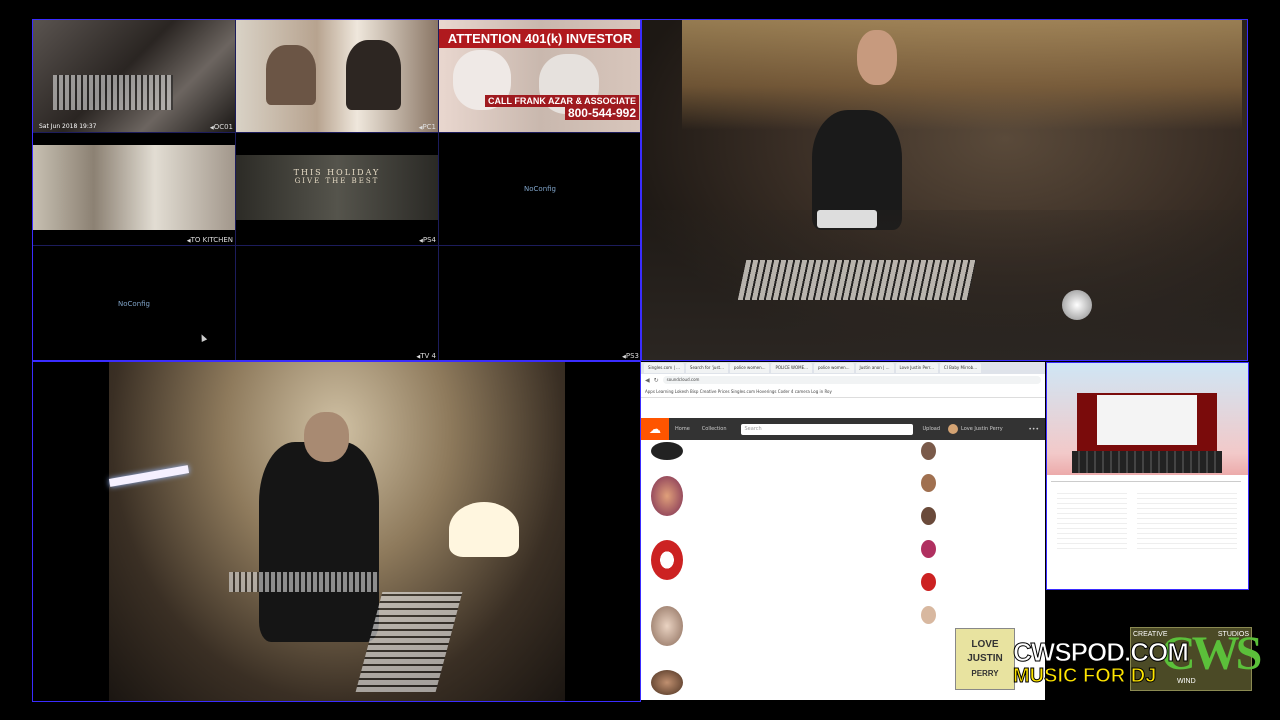 This screenshot has width=1280, height=720. What do you see at coordinates (539, 38) in the screenshot?
I see `ad-title: ATTENTION 401(k) INVESTOR` at bounding box center [539, 38].